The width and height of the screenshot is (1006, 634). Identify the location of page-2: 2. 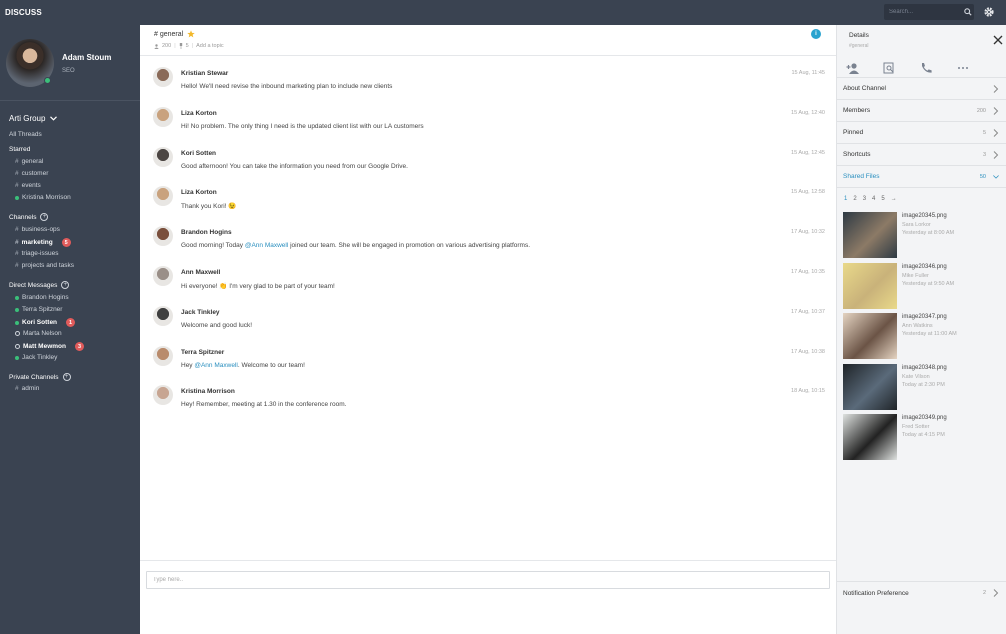
(854, 199).